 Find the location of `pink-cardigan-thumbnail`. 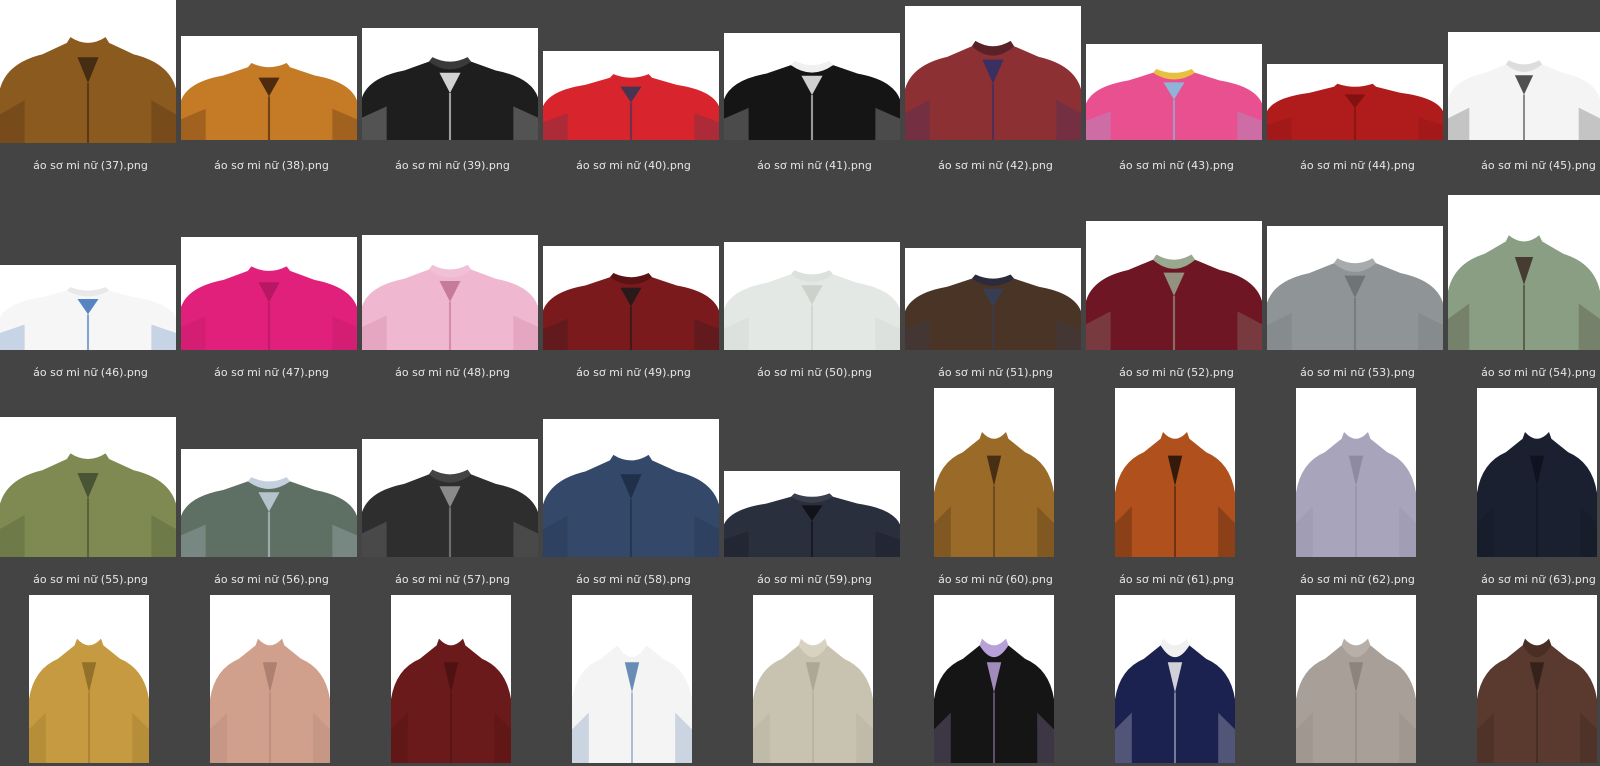

pink-cardigan-thumbnail is located at coordinates (269, 293).